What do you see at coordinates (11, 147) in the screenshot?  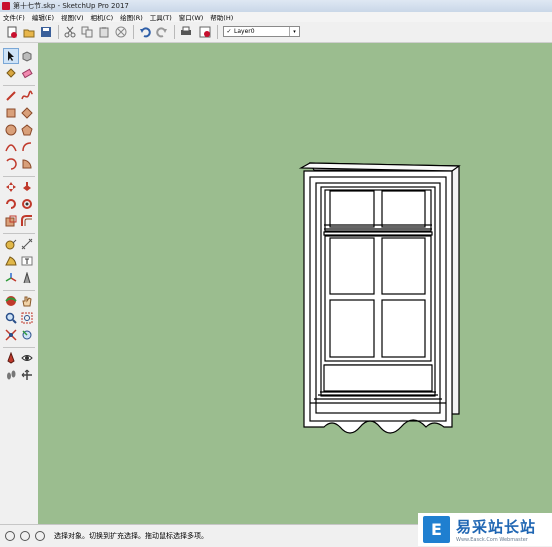 I see `arc-icon` at bounding box center [11, 147].